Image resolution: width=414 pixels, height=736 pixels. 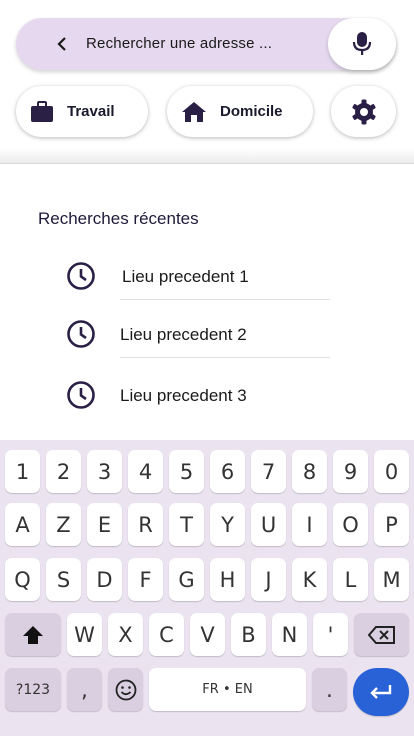 I want to click on key-a: A, so click(x=22, y=524).